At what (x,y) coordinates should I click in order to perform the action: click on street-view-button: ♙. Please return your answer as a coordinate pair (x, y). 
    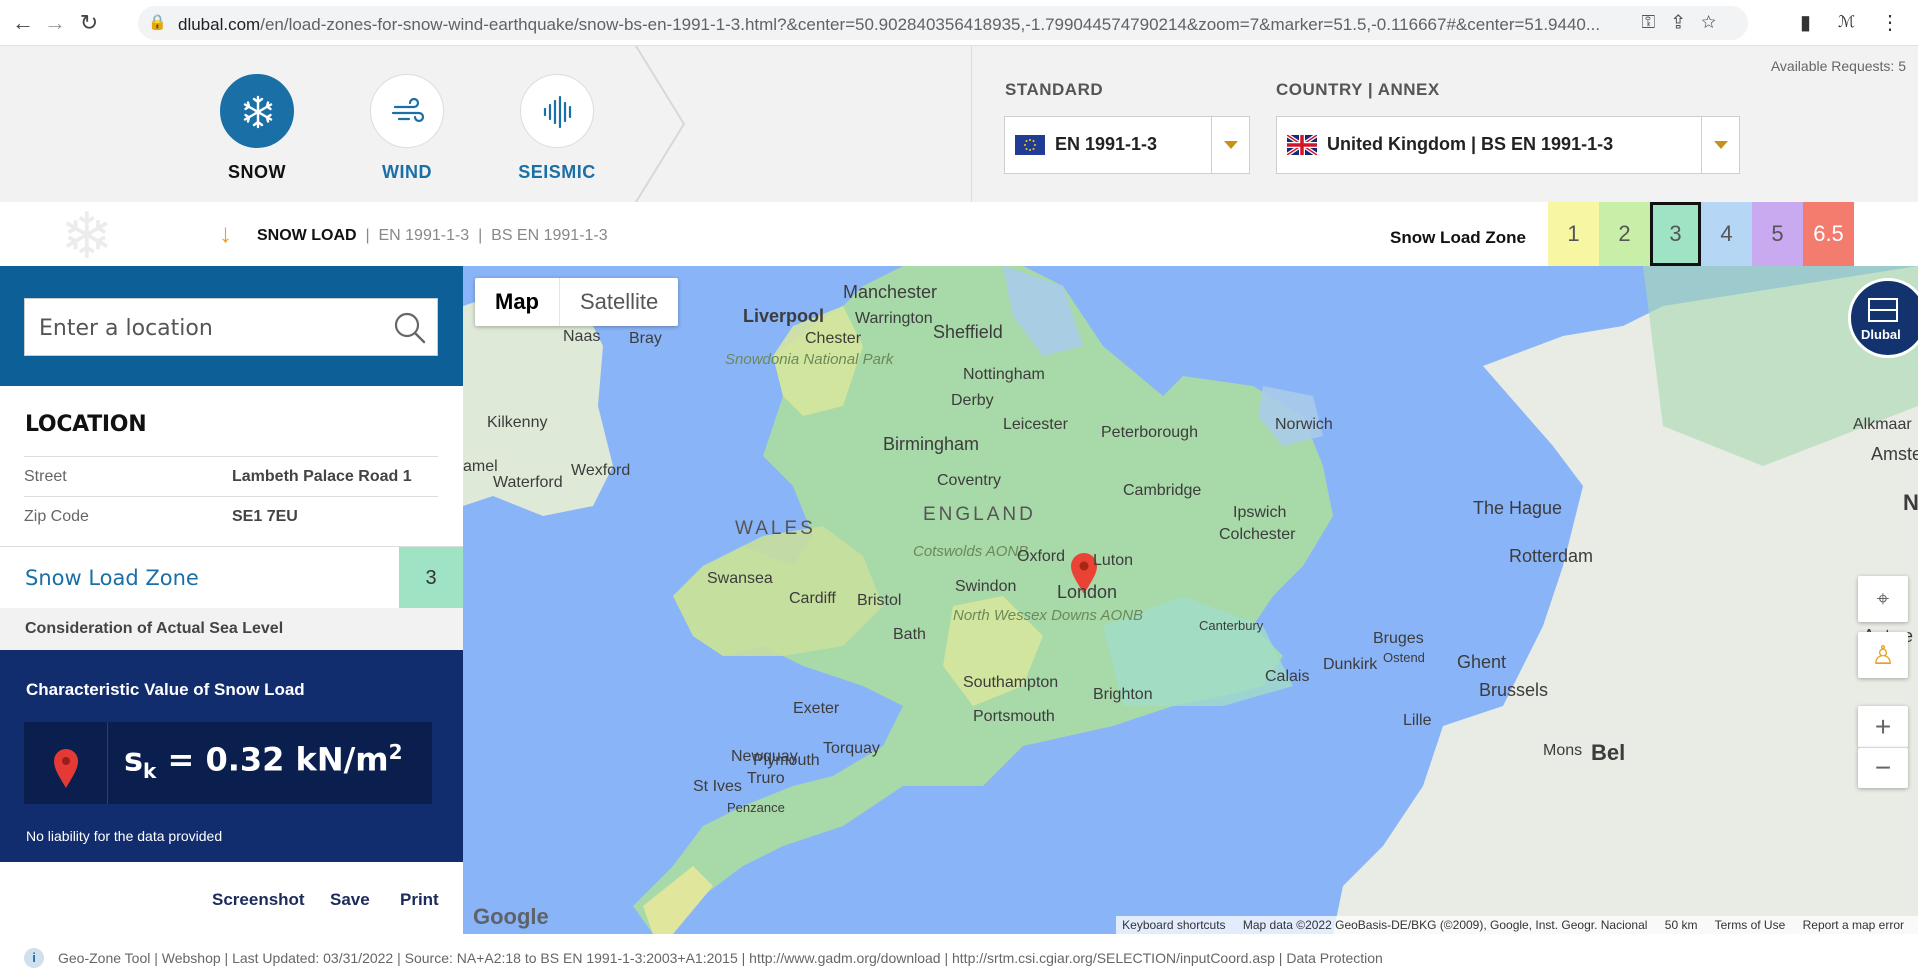
    Looking at the image, I should click on (1883, 655).